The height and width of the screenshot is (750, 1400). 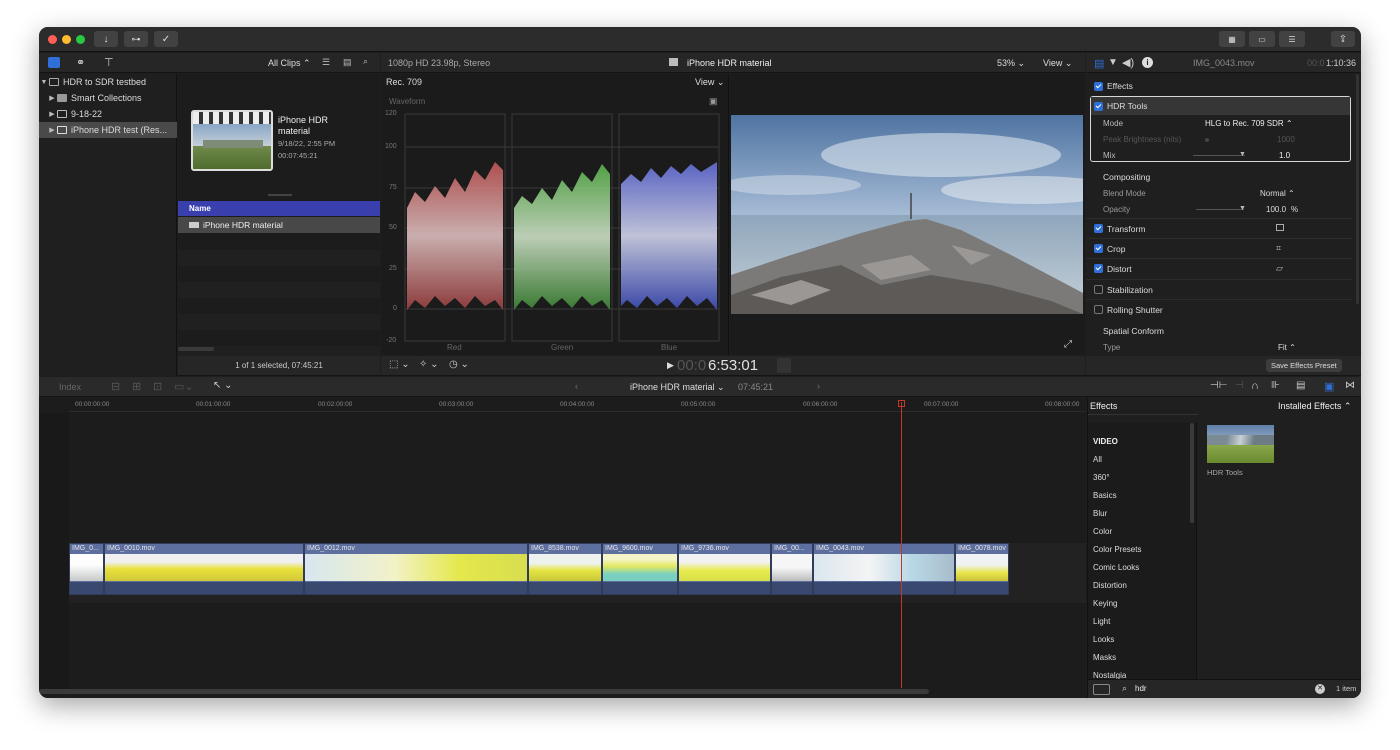 I want to click on library-item: ▶ Smart Collections, so click(x=108, y=98).